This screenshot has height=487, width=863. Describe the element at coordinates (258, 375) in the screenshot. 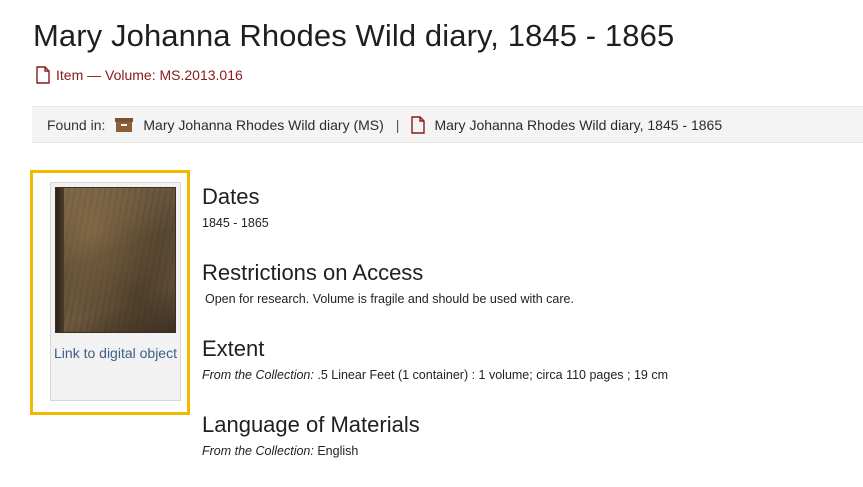

I see `extent-prefix: From the Collection:` at that location.